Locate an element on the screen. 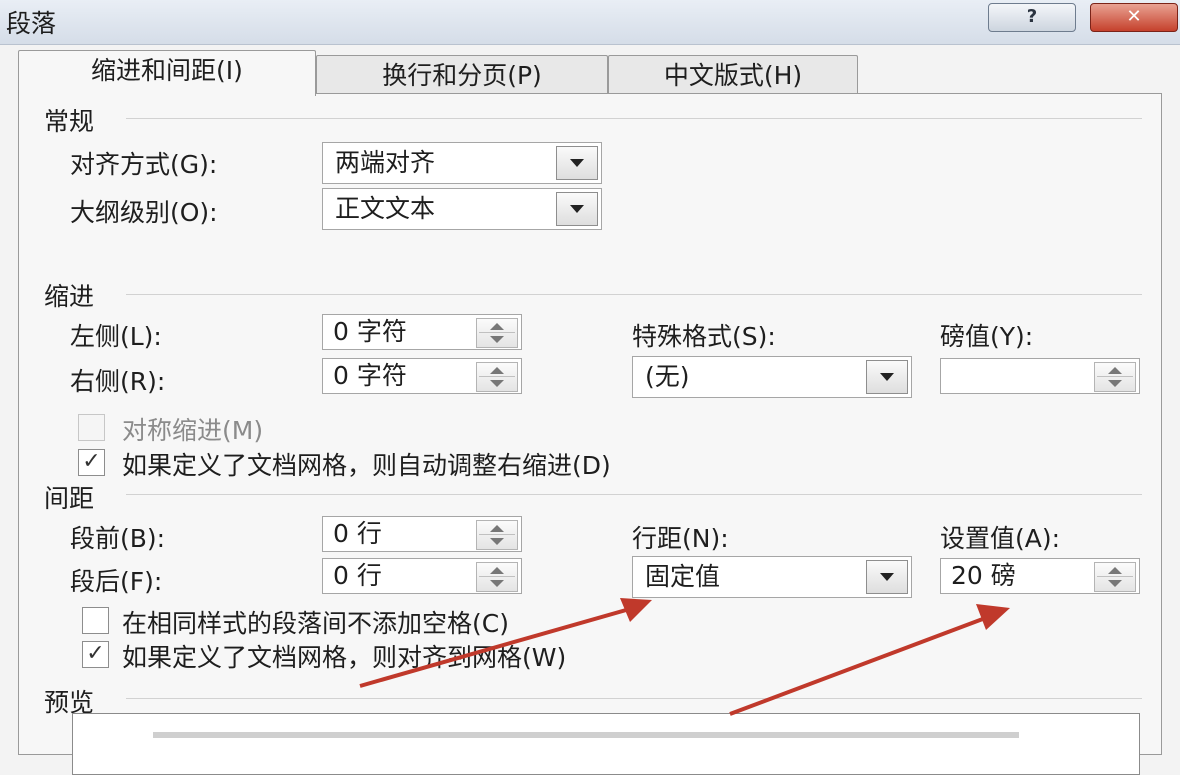 This screenshot has width=1180, height=775. title-bar: 段落 ? ✕ is located at coordinates (590, 22).